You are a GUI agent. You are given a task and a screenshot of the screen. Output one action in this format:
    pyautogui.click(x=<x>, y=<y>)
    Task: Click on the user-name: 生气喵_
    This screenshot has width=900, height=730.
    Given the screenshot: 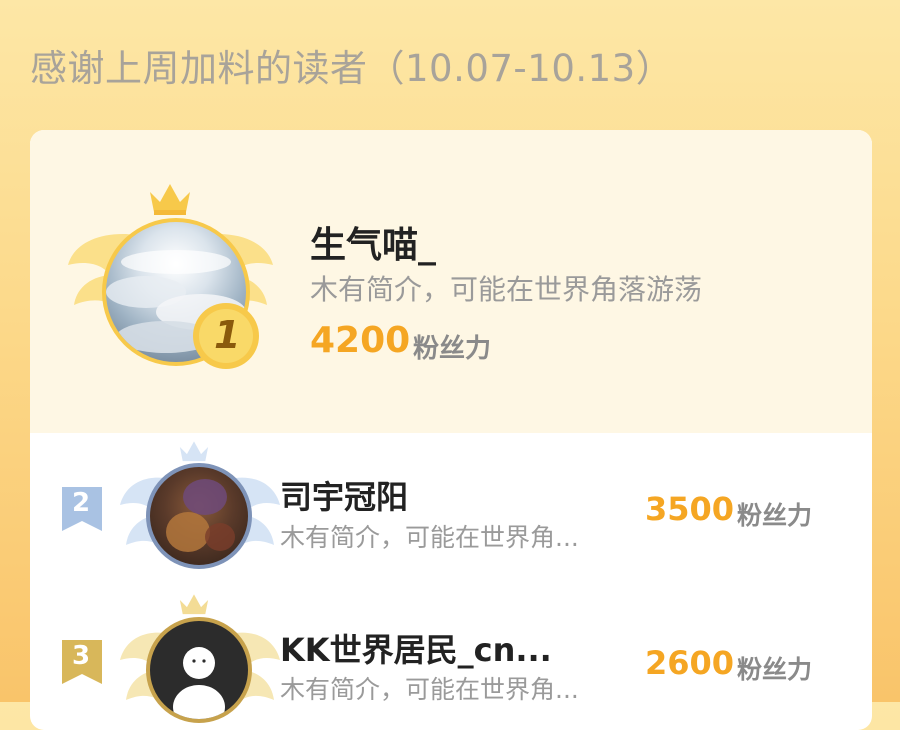 What is the action you would take?
    pyautogui.click(x=373, y=242)
    